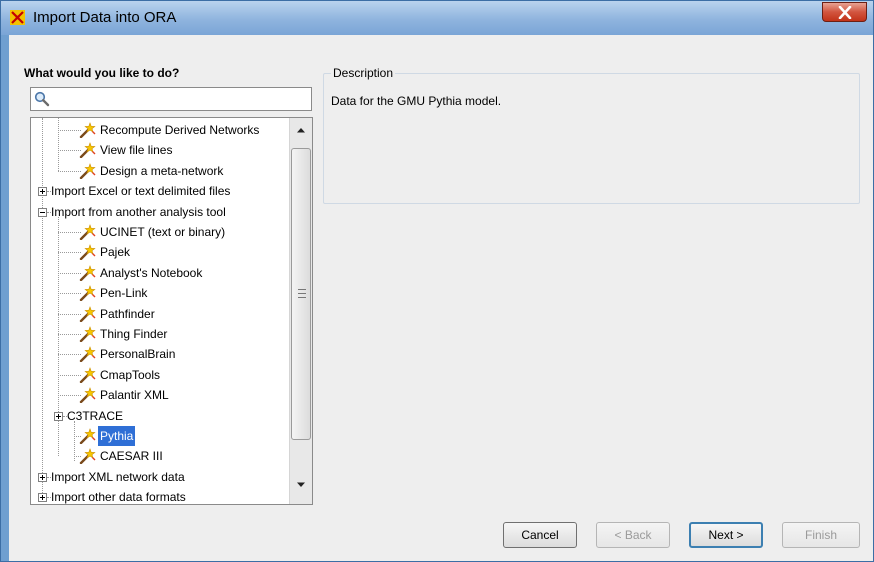 This screenshot has height=562, width=874. What do you see at coordinates (118, 476) in the screenshot?
I see `tree-item-label: Import XML network data` at bounding box center [118, 476].